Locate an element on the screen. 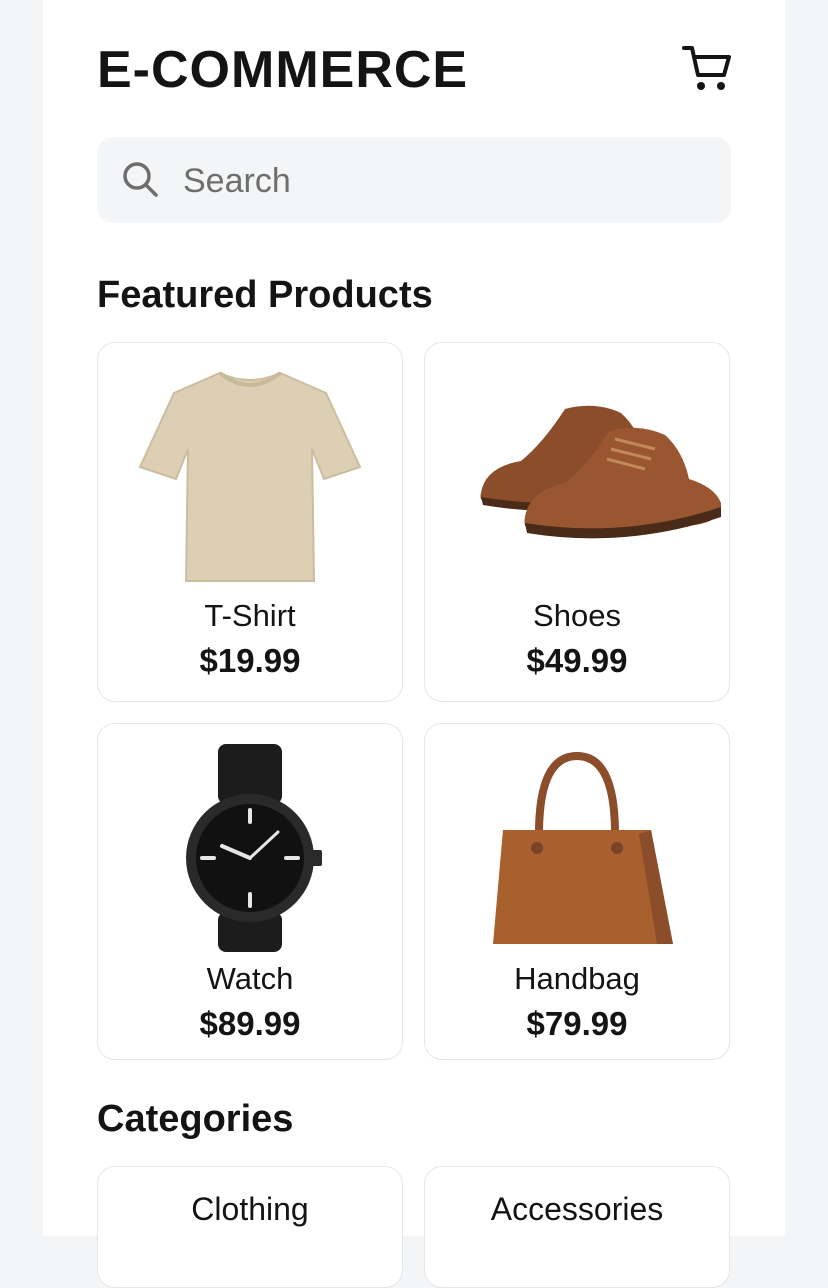 The image size is (828, 1288). category-label: Accessories is located at coordinates (577, 1209).